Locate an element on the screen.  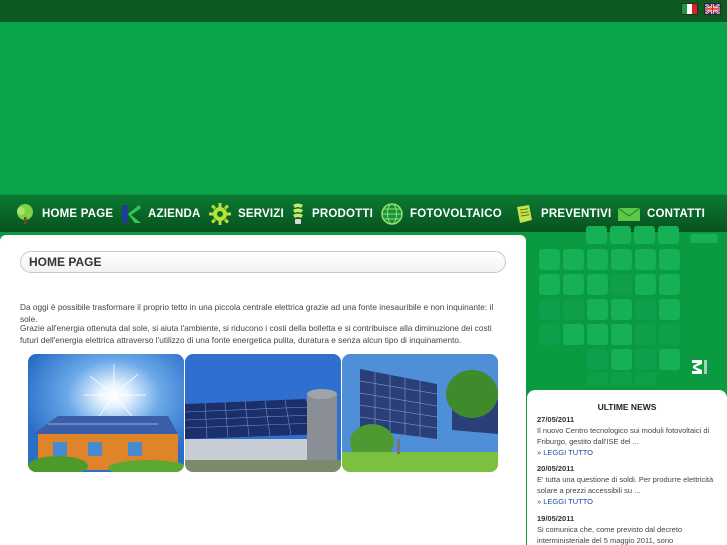
gear-icon is located at coordinates (220, 214).